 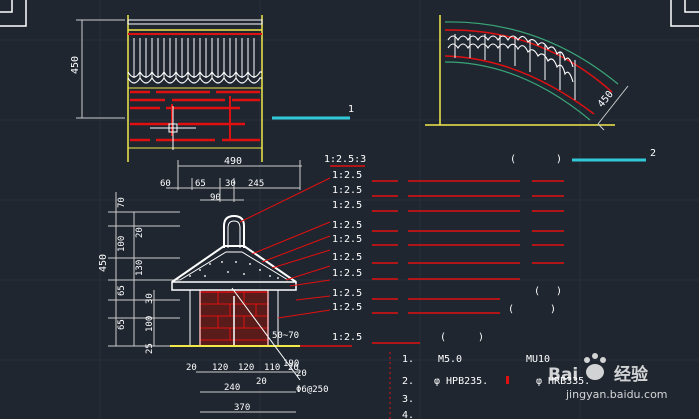 I want to click on corner-marks, so click(x=349, y=13).